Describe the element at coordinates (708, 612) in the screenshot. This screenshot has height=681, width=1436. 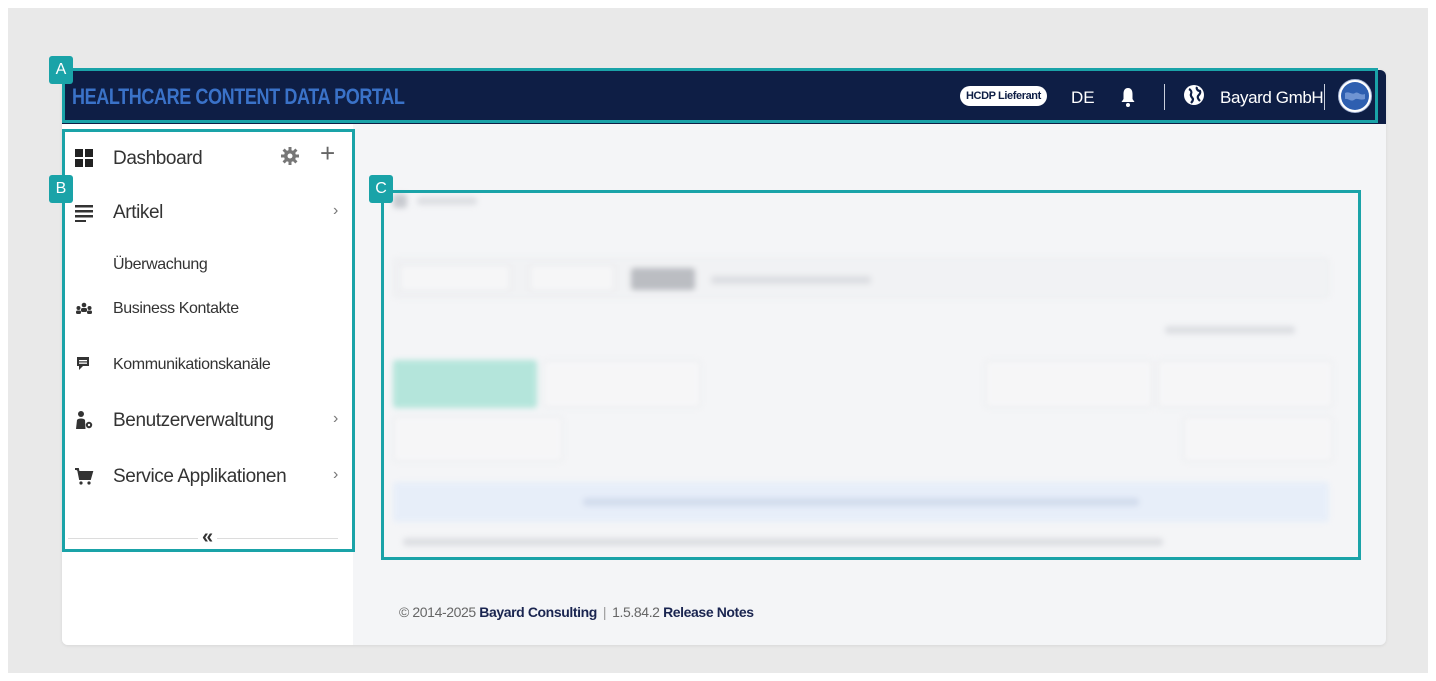
I see `release-notes-link: Release Notes` at that location.